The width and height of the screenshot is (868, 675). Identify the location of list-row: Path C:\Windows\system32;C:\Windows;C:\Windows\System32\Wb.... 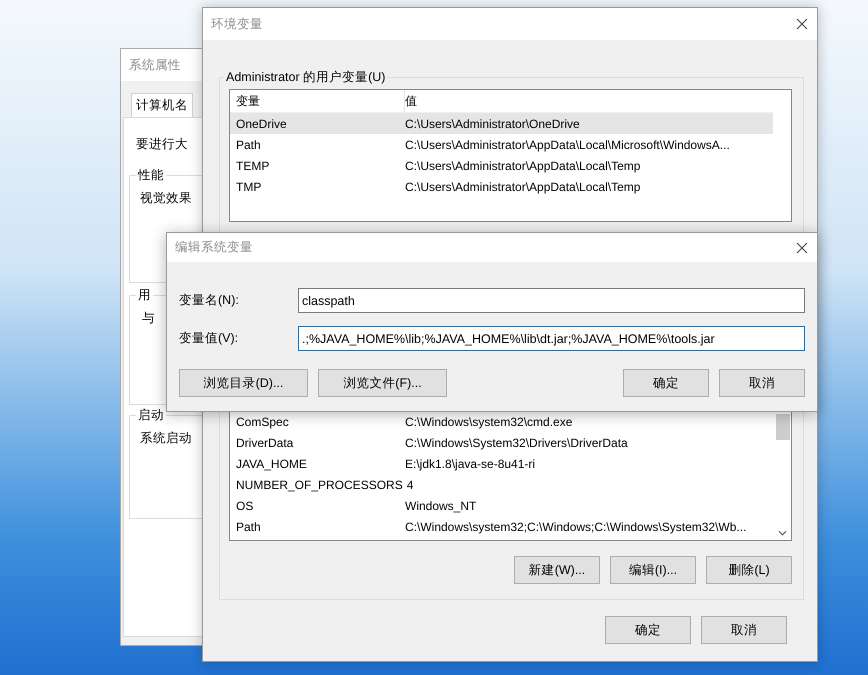
(502, 526).